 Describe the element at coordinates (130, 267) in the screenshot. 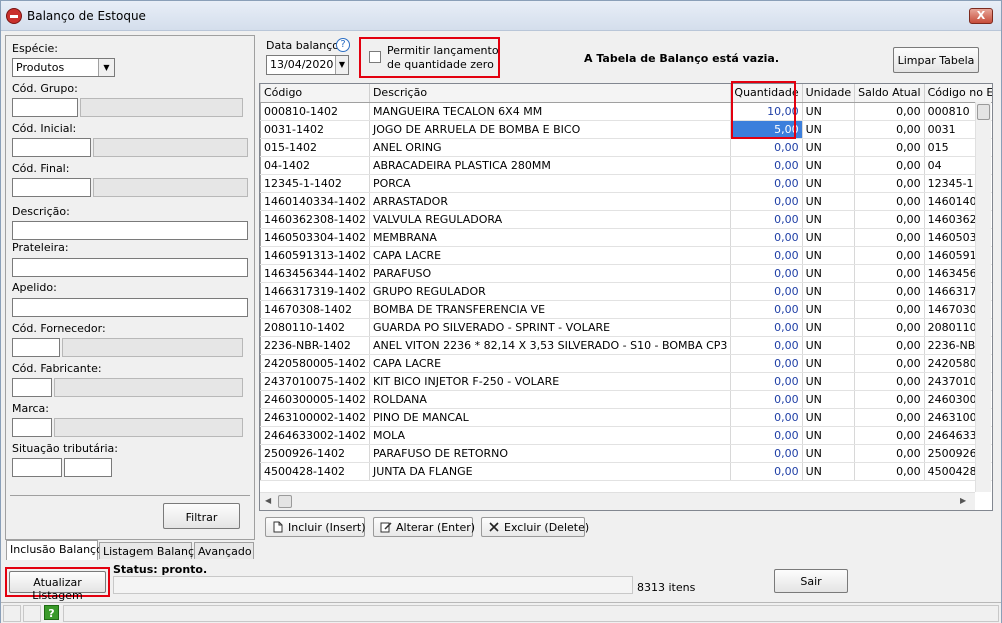

I see `prateleira-input` at that location.